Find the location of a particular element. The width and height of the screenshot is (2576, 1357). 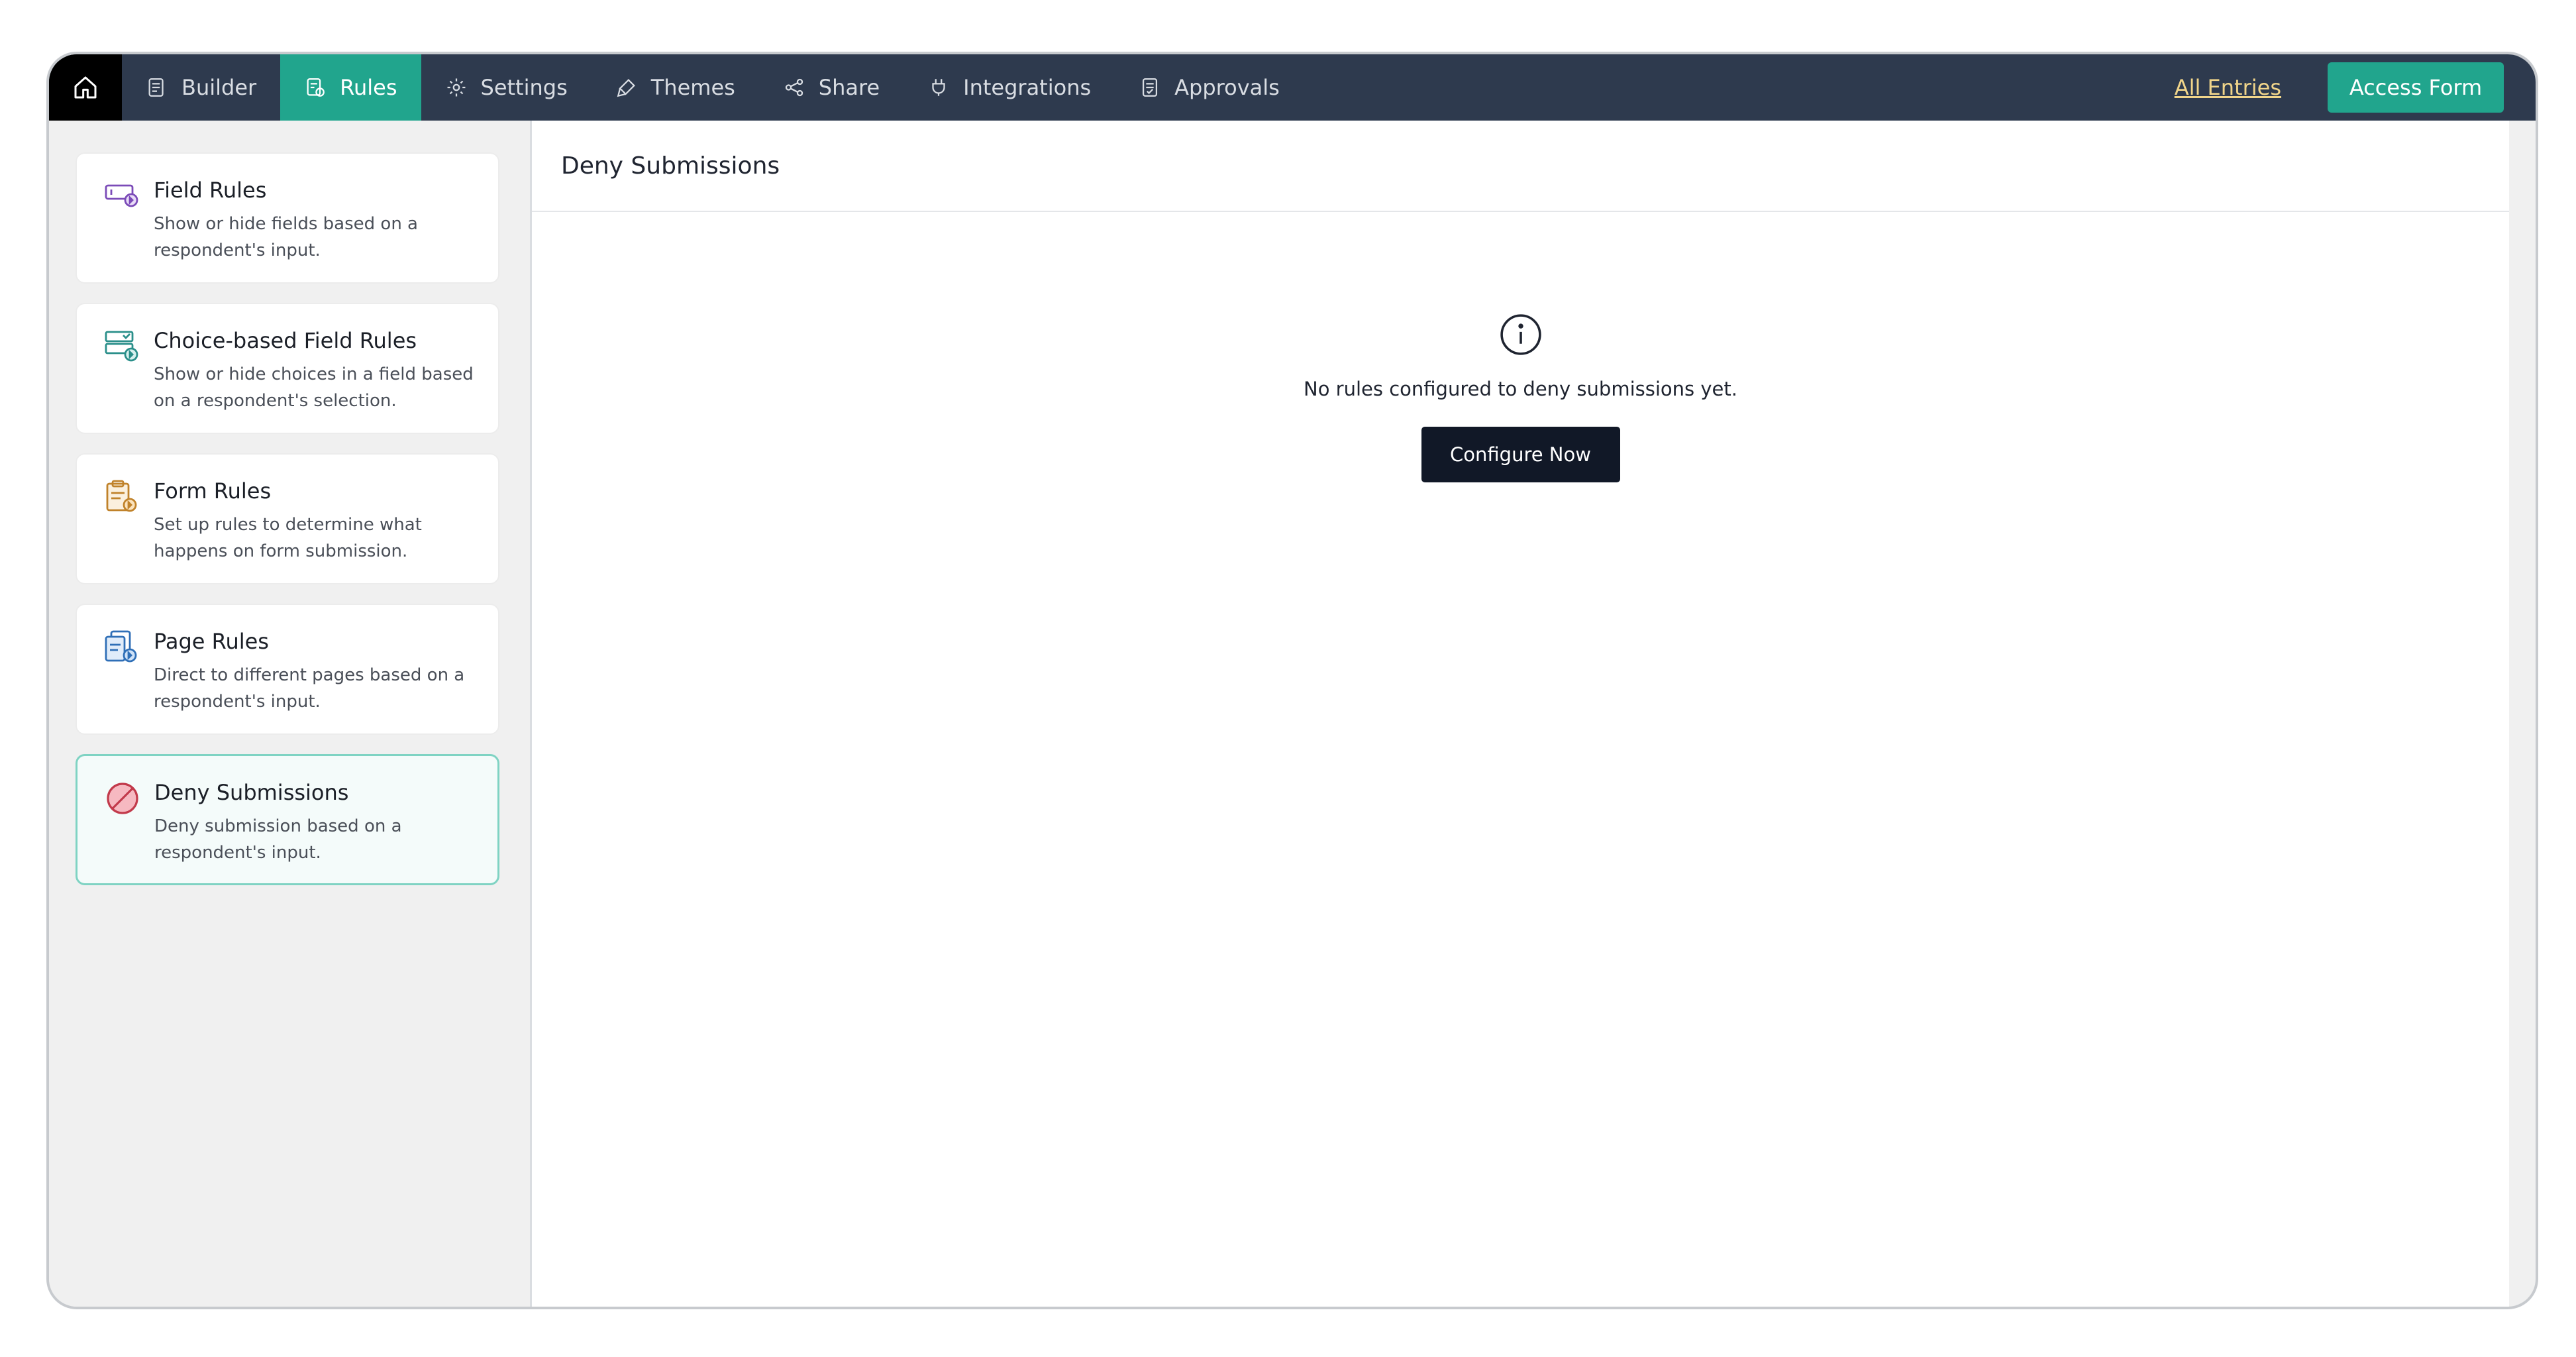

tab-settings: Settings is located at coordinates (506, 87).